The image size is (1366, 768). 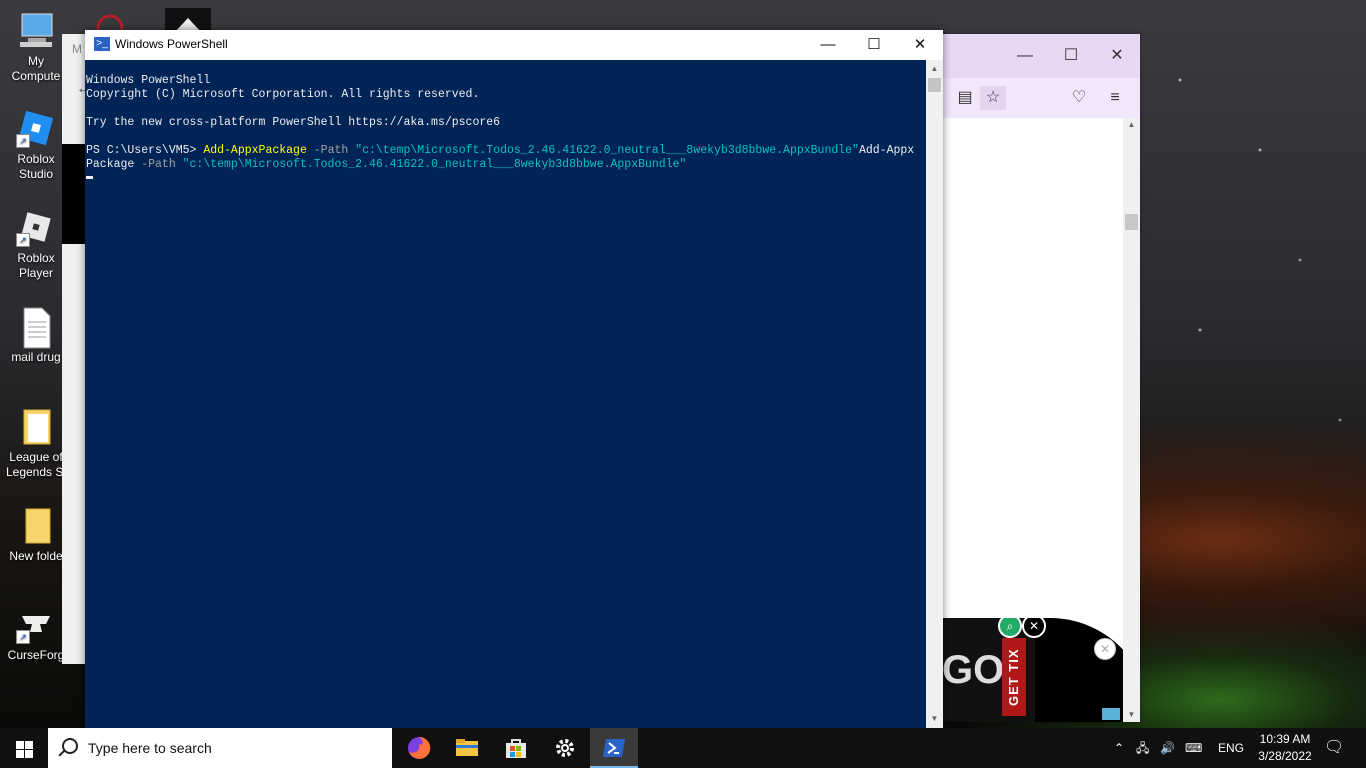 I want to click on browser-window: — ☐ ✕ ▤ ☆ ♡ ≡ ▲ ▼ GO GET TIX ⌕ ✕ ✕, so click(x=1040, y=378).